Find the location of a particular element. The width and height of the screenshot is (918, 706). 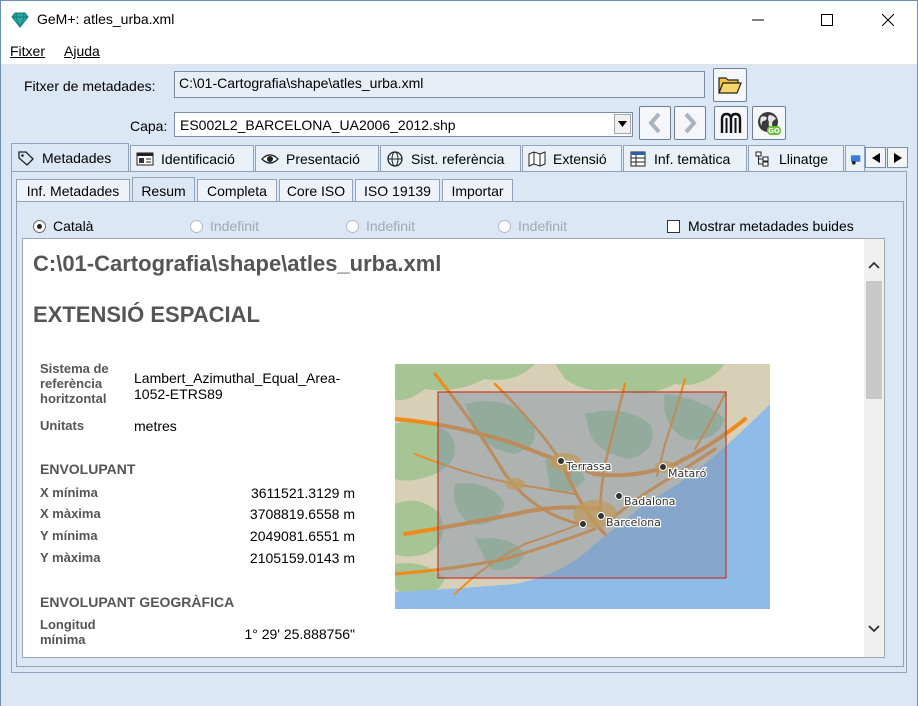

triangle-right-icon is located at coordinates (897, 157).